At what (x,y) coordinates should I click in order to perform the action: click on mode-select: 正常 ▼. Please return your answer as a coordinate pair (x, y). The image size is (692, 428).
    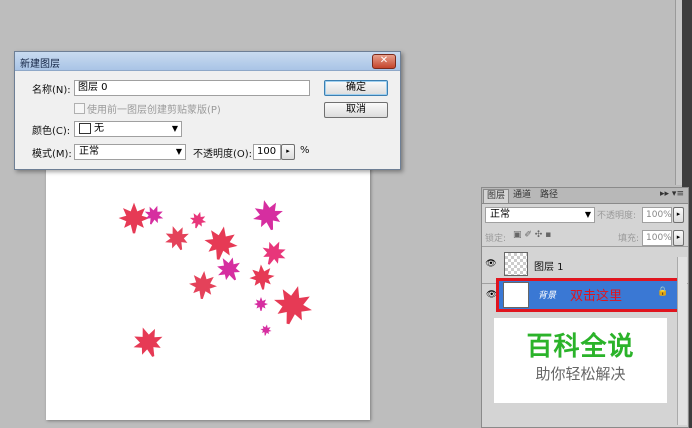
    Looking at the image, I should click on (130, 152).